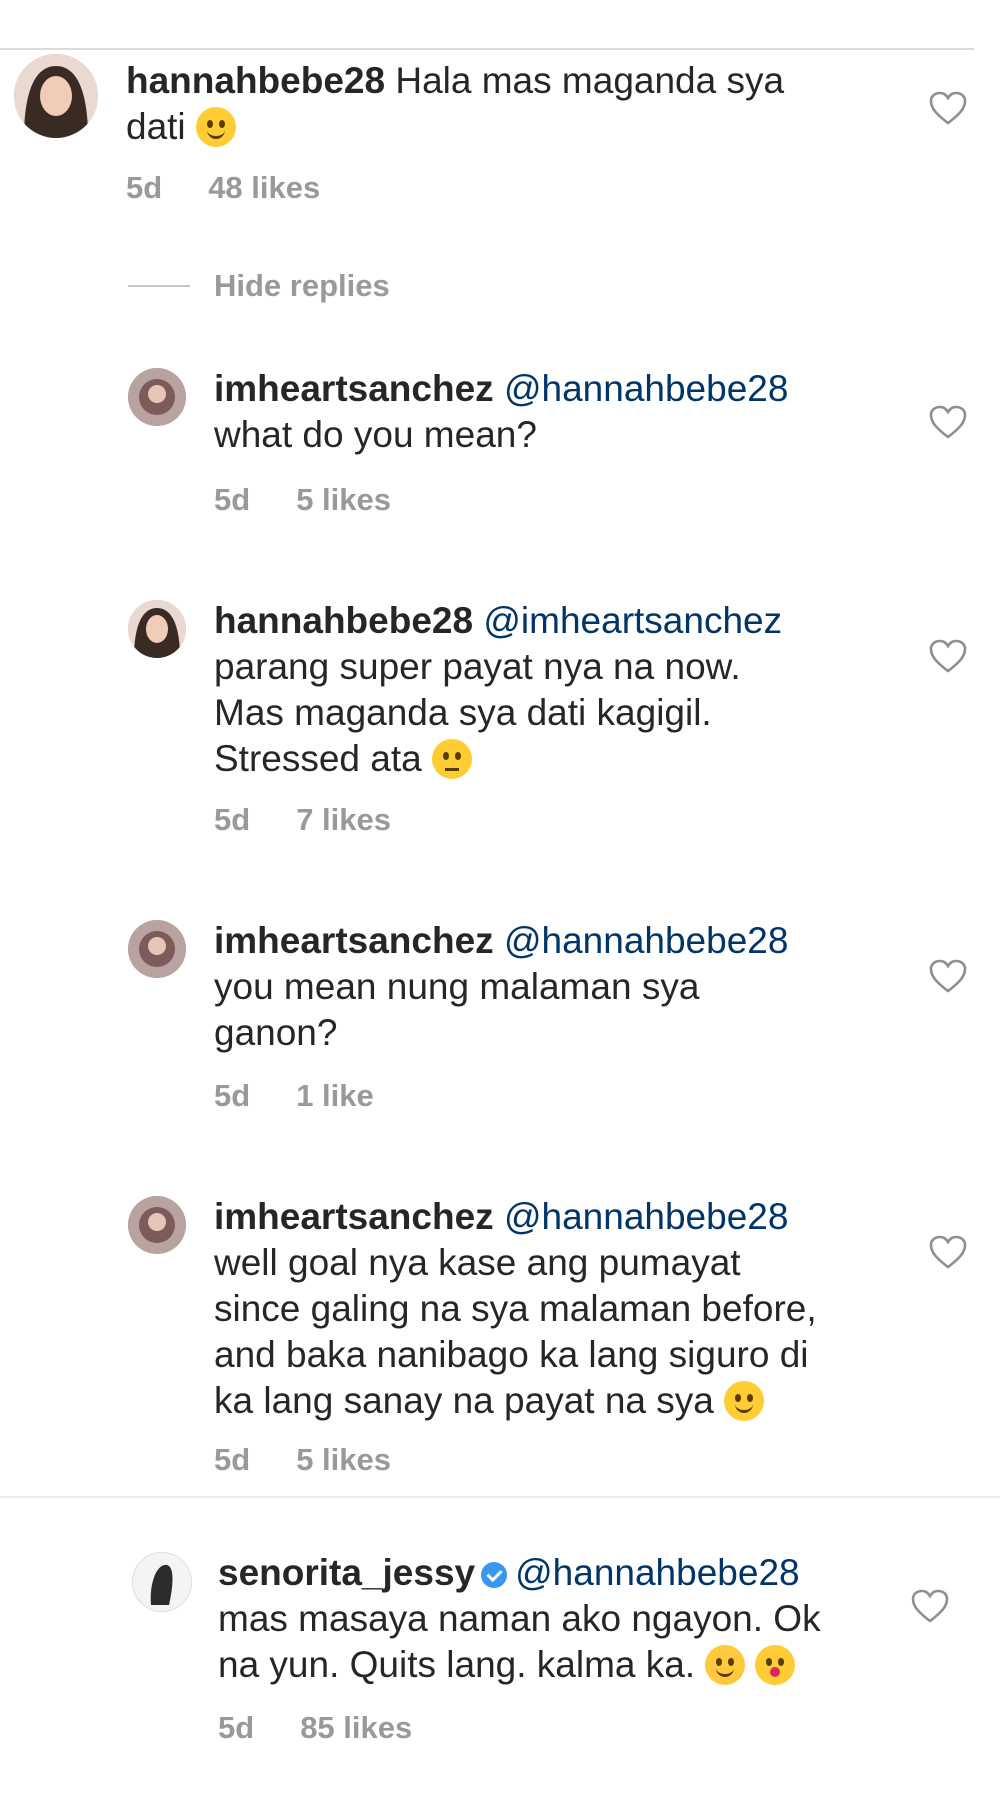 The height and width of the screenshot is (1814, 1000). Describe the element at coordinates (477, 666) in the screenshot. I see `comment-text-line: parang super payat nya na now.` at that location.